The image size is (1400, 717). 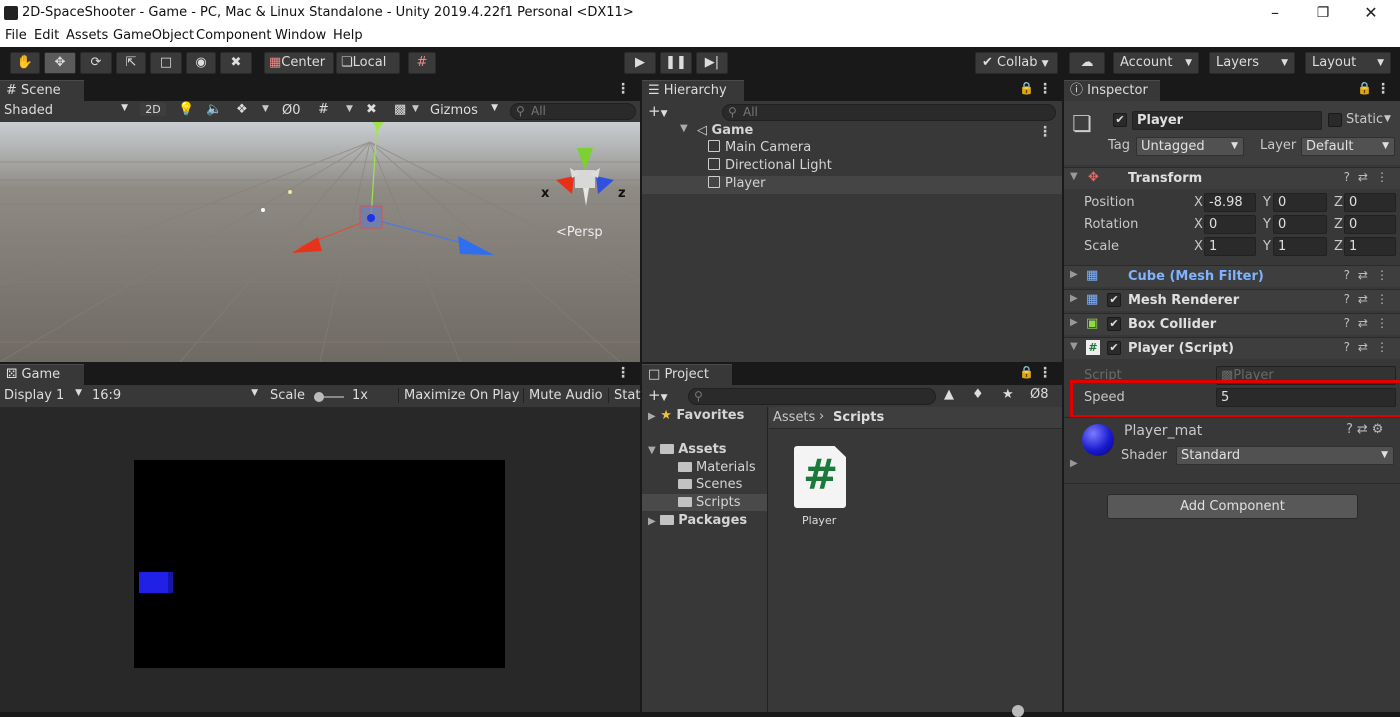 What do you see at coordinates (563, 395) in the screenshot?
I see `mute-audio-toggle: Mute Audio` at bounding box center [563, 395].